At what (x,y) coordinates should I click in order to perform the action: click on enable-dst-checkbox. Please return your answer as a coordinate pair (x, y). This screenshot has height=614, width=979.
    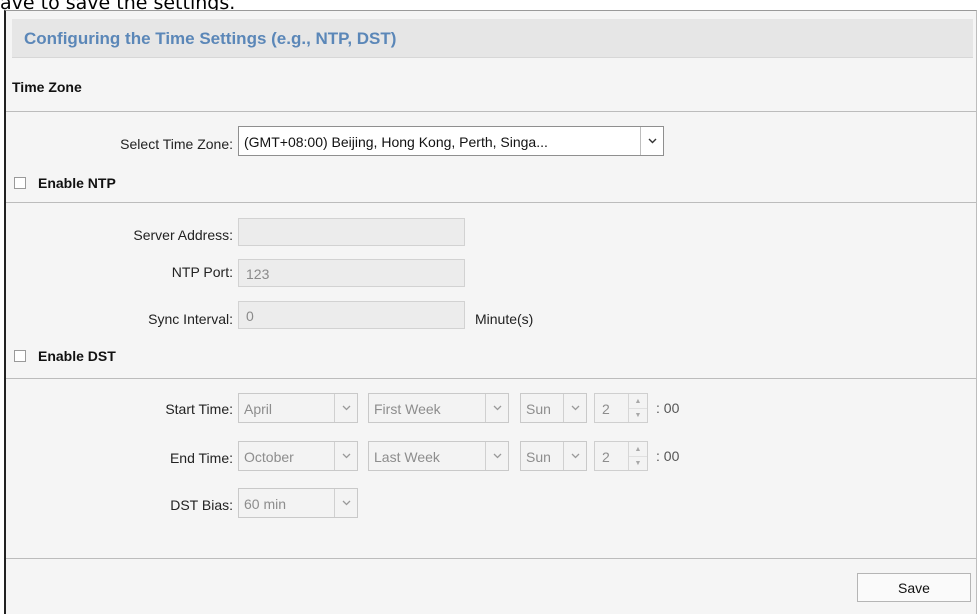
    Looking at the image, I should click on (20, 356).